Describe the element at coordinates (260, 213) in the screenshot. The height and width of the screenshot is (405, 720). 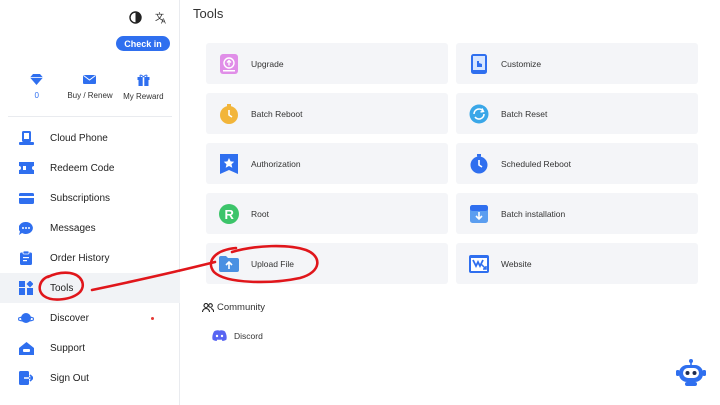
I see `tool-label: Root` at that location.